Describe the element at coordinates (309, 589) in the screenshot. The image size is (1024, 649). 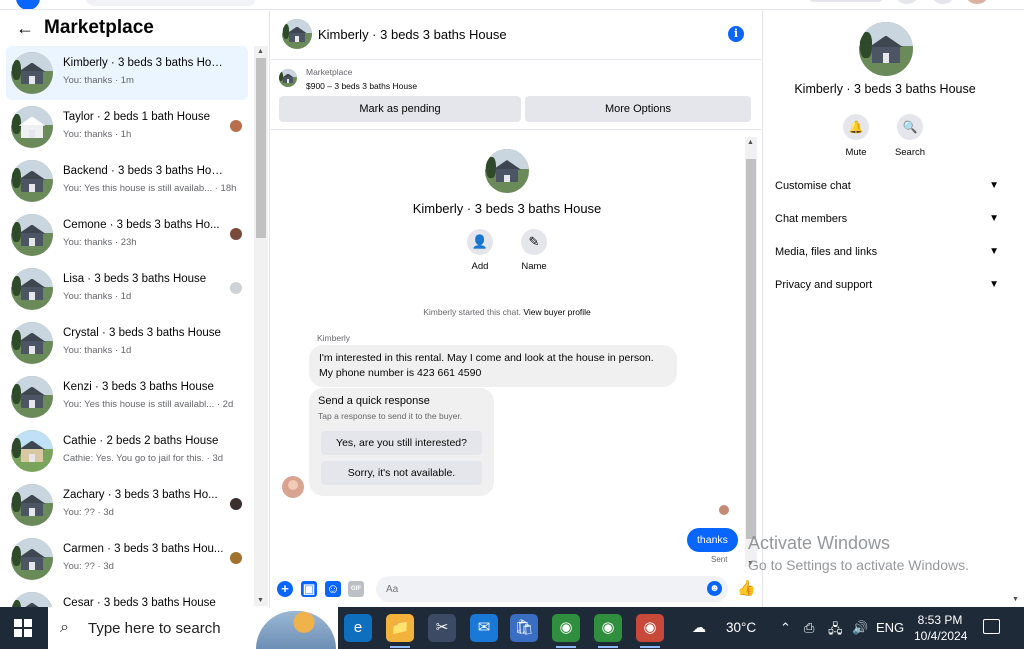
I see `photo-icon: ▣` at that location.